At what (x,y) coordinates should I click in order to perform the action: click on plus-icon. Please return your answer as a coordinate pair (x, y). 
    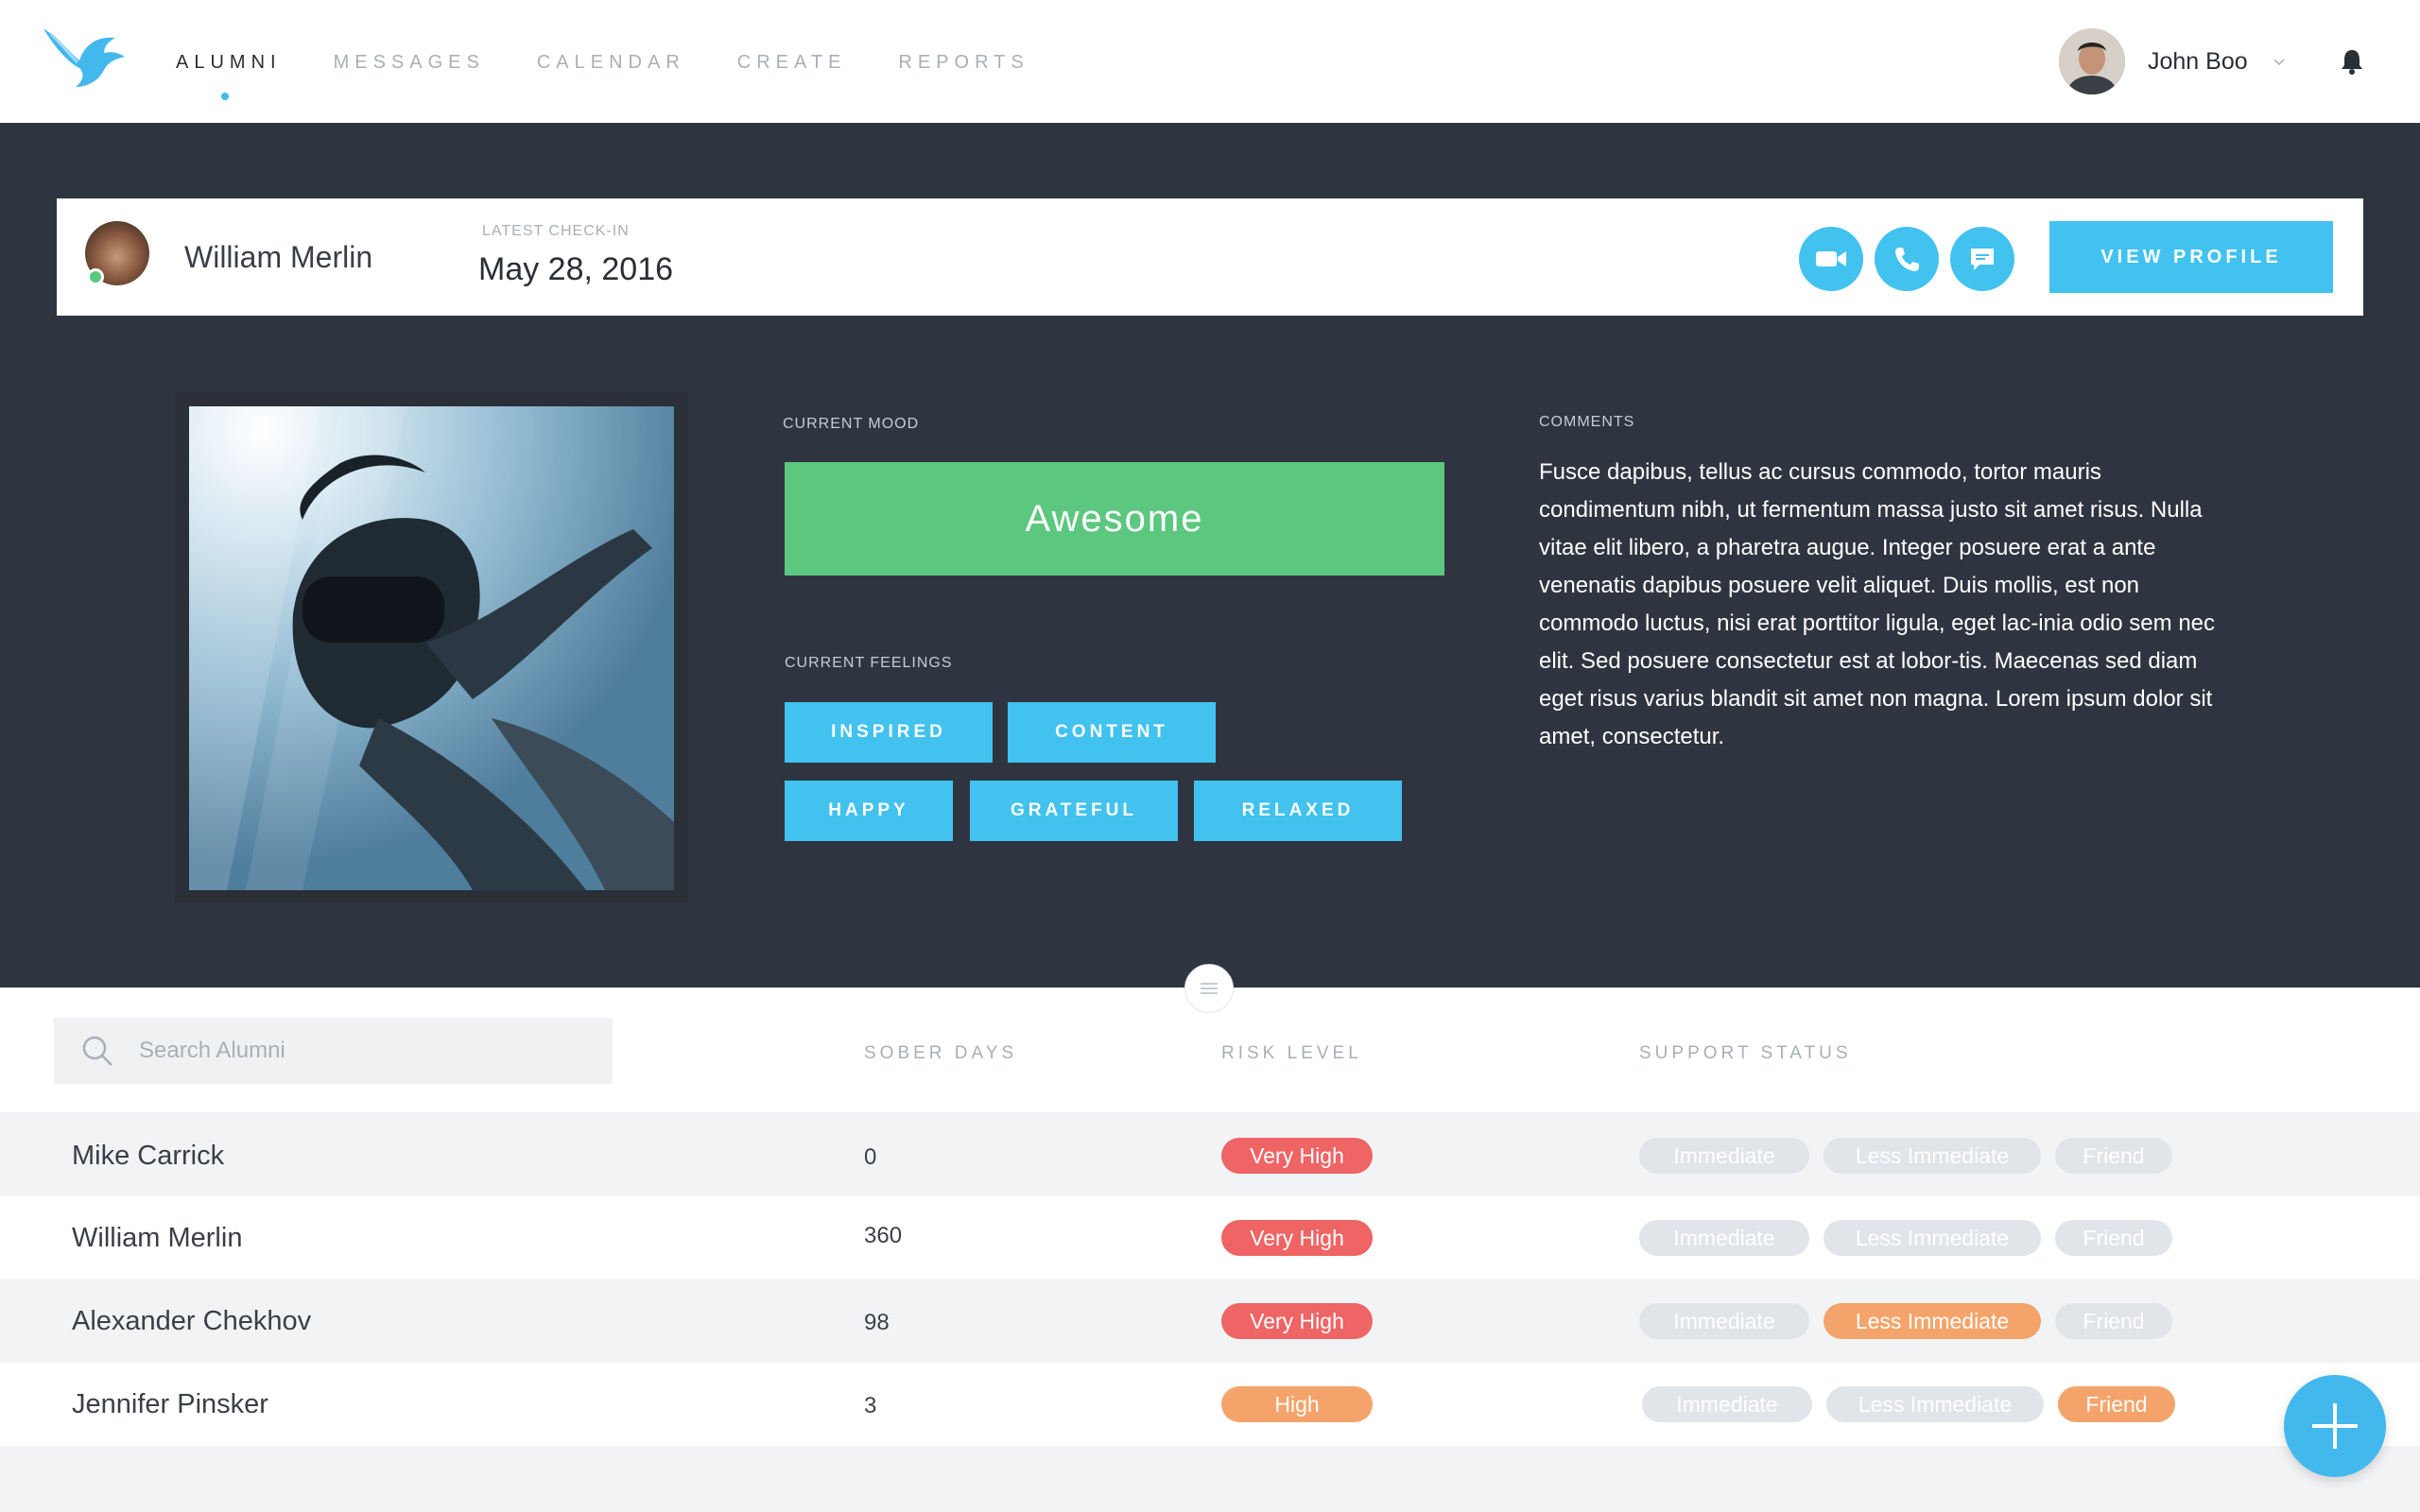
    Looking at the image, I should click on (2335, 1426).